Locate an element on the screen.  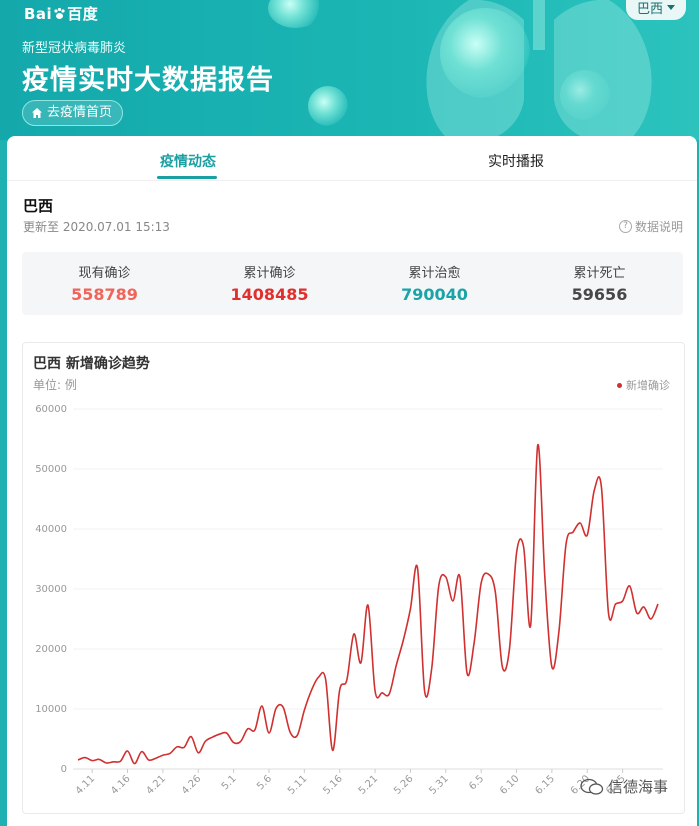
home-icon is located at coordinates (37, 113).